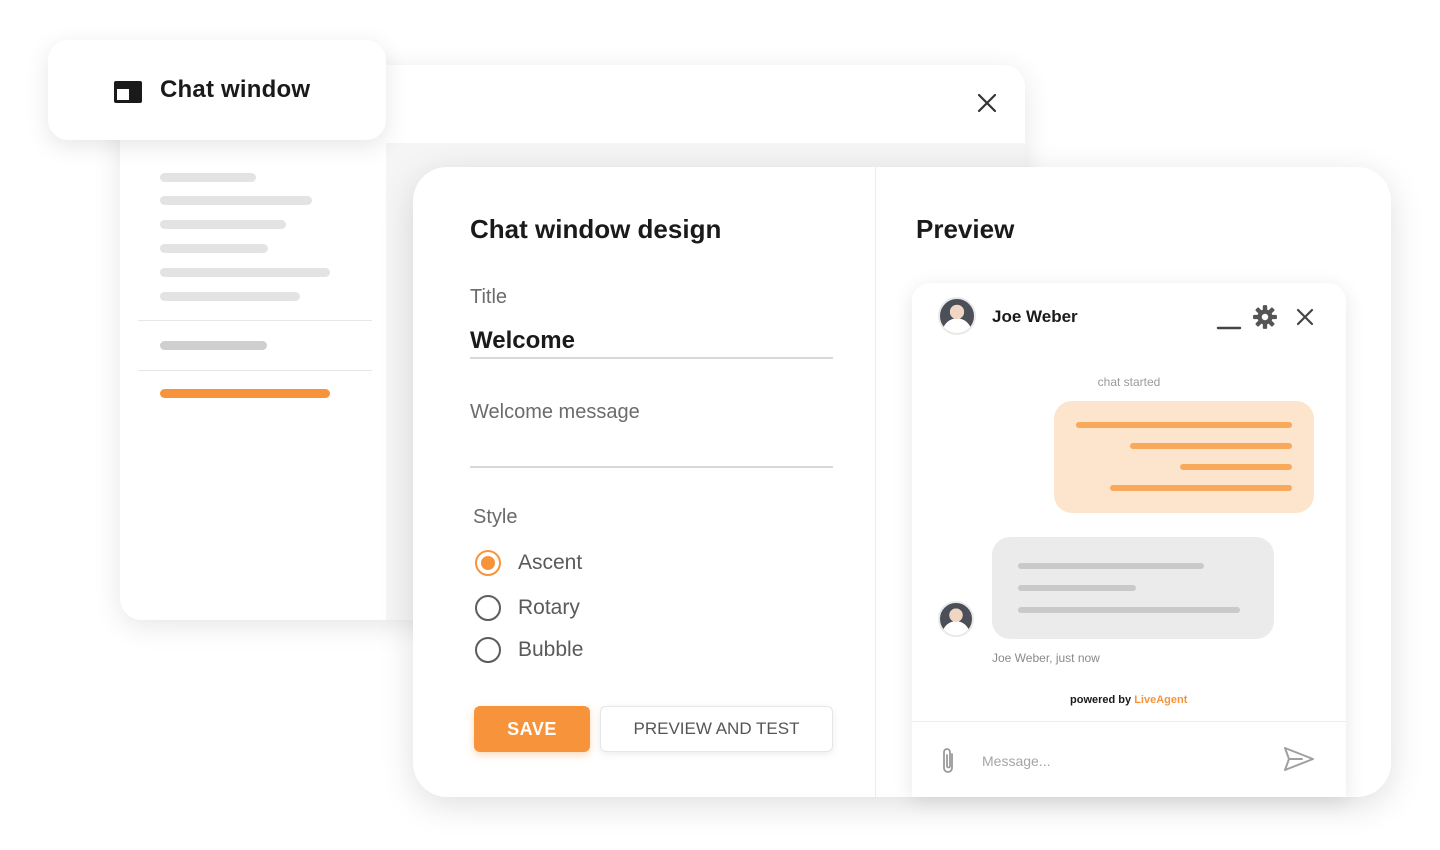  I want to click on chat-started-label: chat started, so click(1129, 382).